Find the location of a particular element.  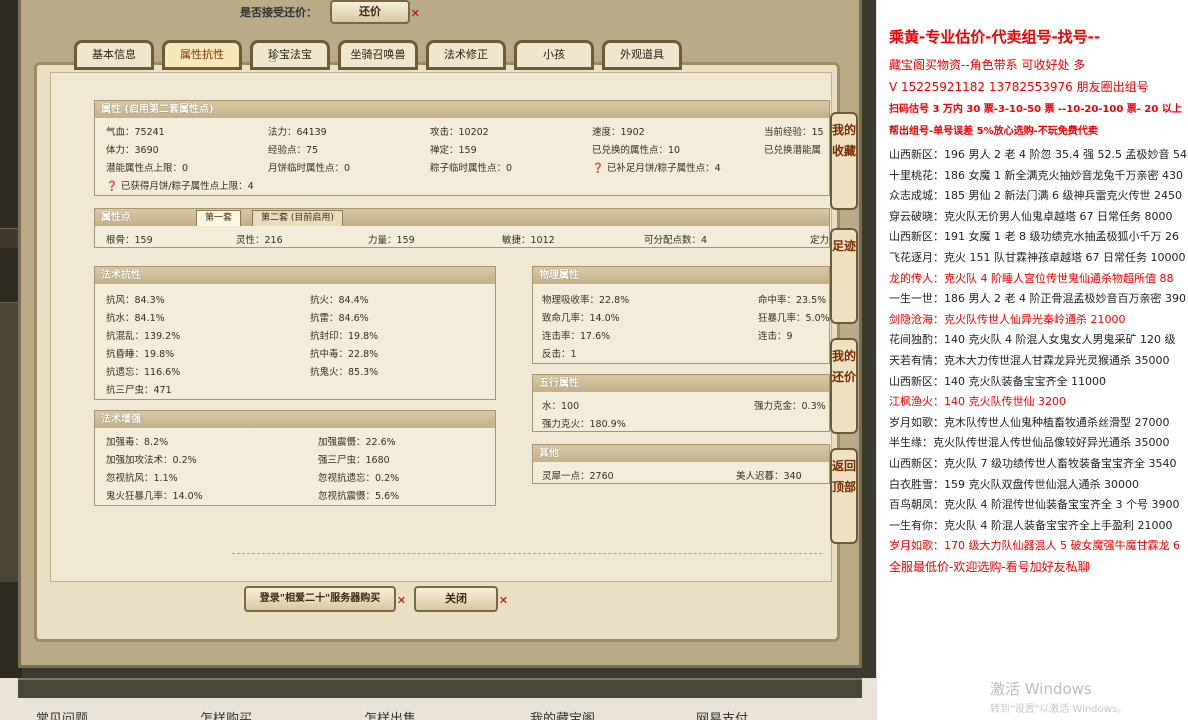

resist-cell: 抗鬼火：85.3% is located at coordinates (344, 372).